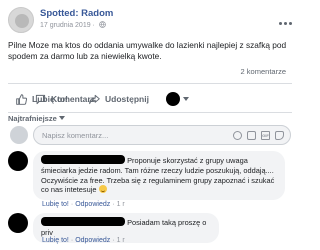  I want to click on post-header: Spotted: Radom 17 grudnia 2019 ·, so click(150, 20).